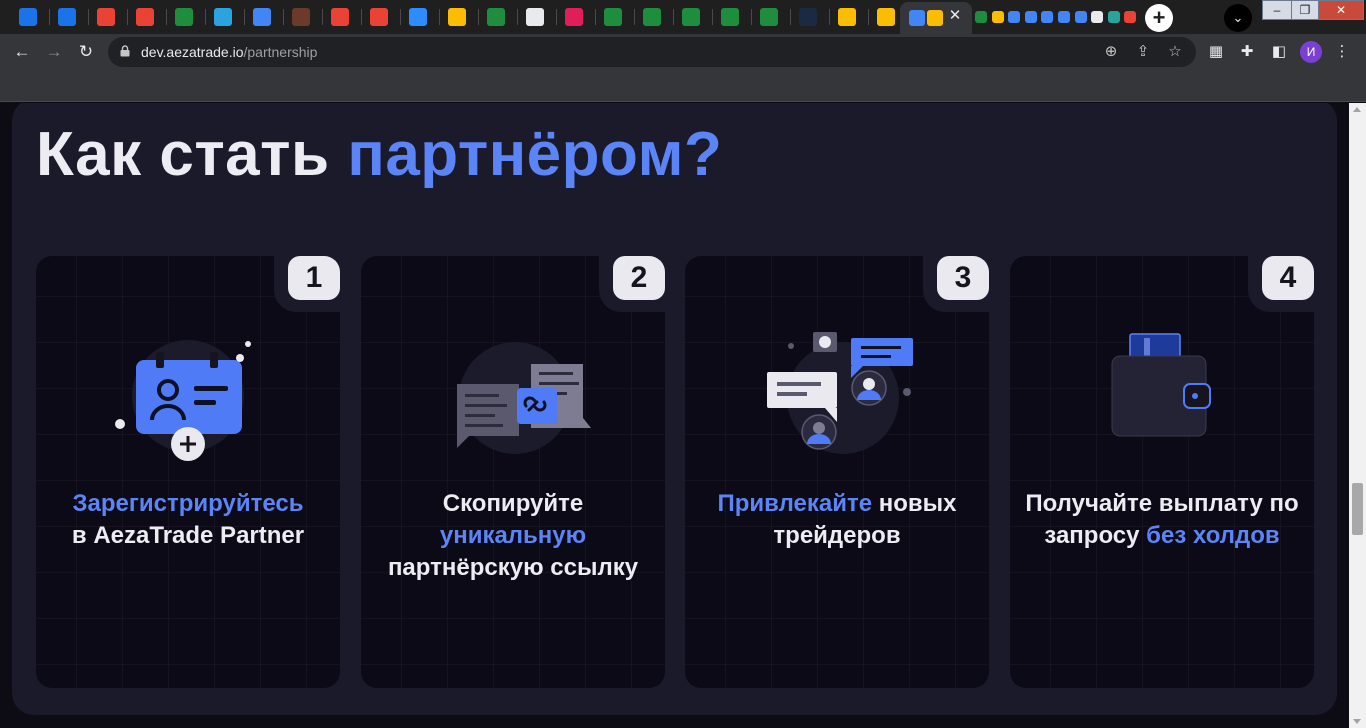  I want to click on page-scrollbar, so click(1357, 415).